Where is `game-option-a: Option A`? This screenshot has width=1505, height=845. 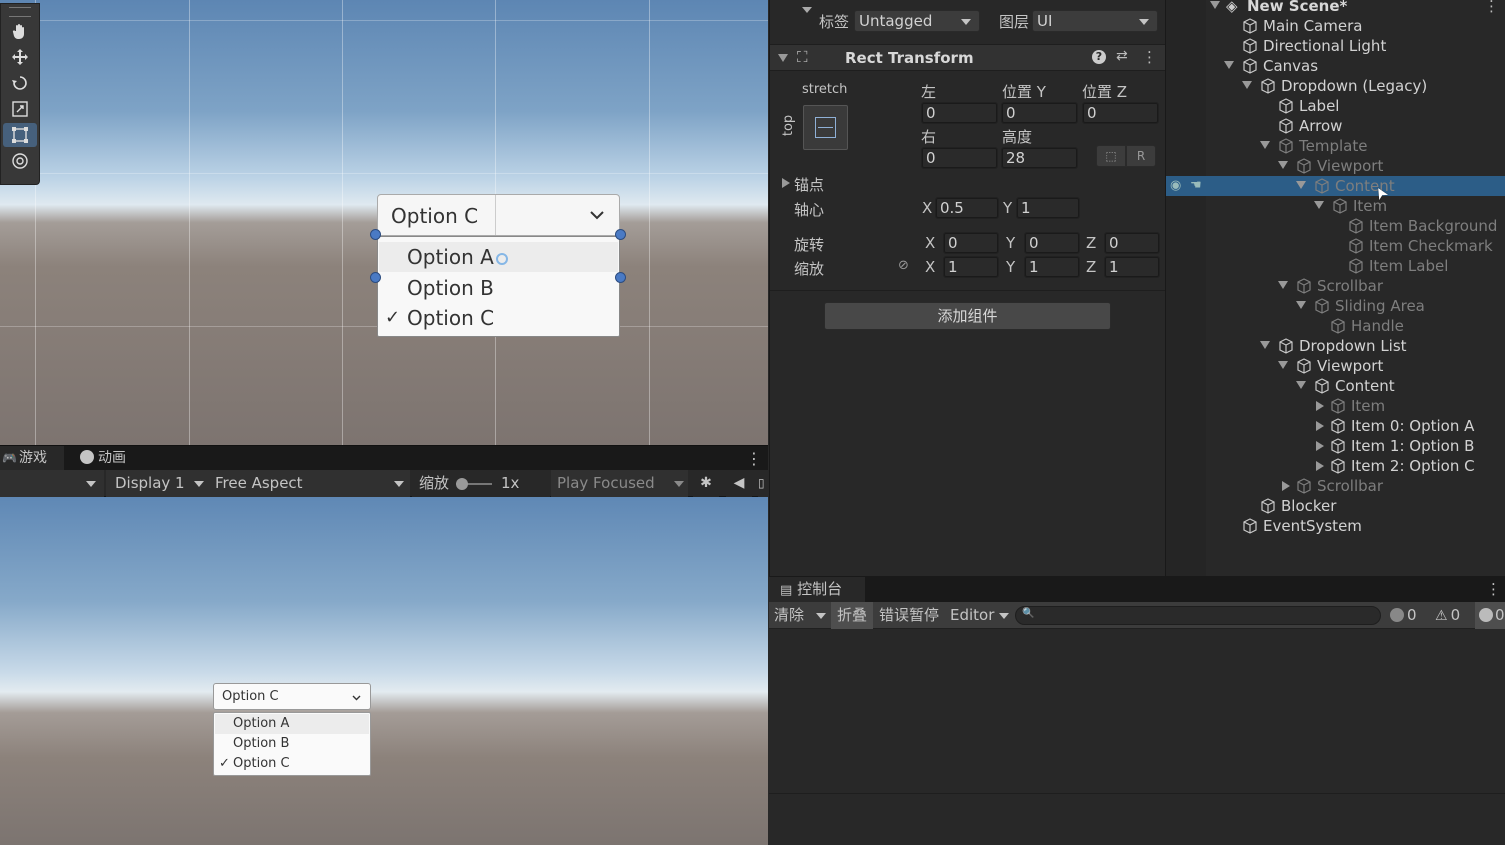 game-option-a: Option A is located at coordinates (292, 724).